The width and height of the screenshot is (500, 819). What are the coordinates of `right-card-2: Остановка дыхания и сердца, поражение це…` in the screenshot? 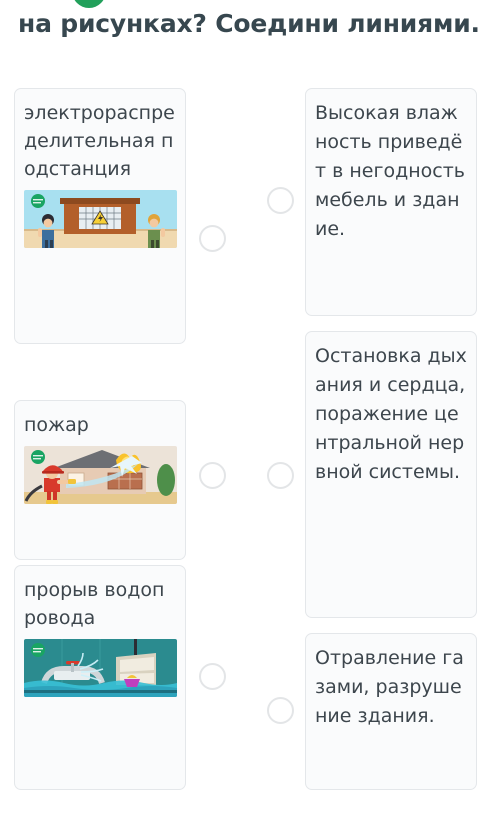 It's located at (391, 474).